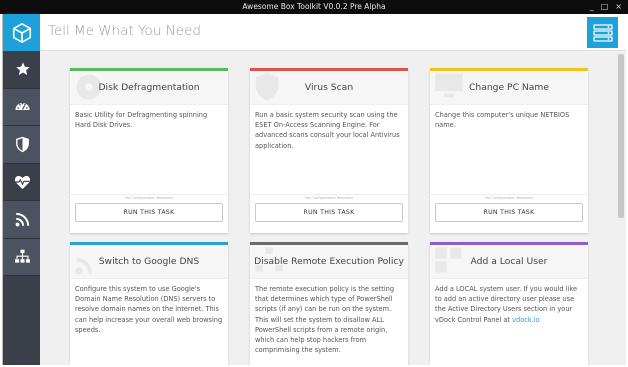 This screenshot has width=628, height=367. I want to click on maximize-button: □, so click(605, 7).